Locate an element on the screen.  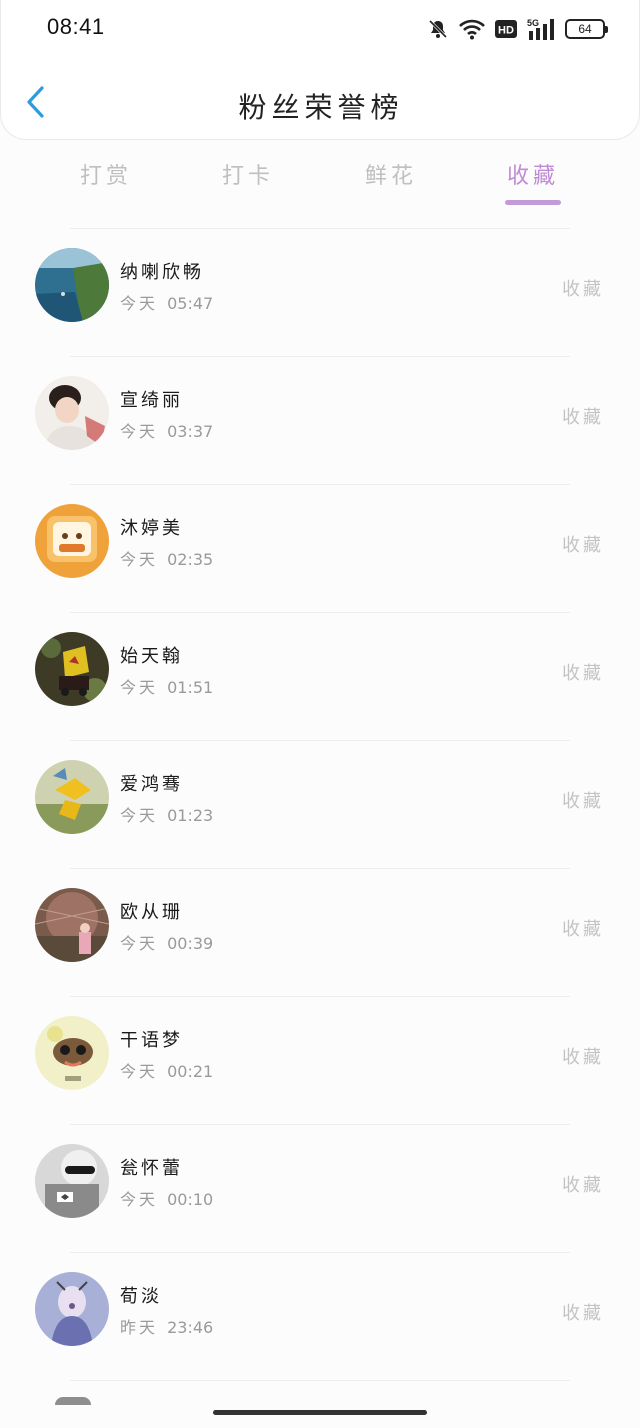
home-indicator is located at coordinates (320, 1412).